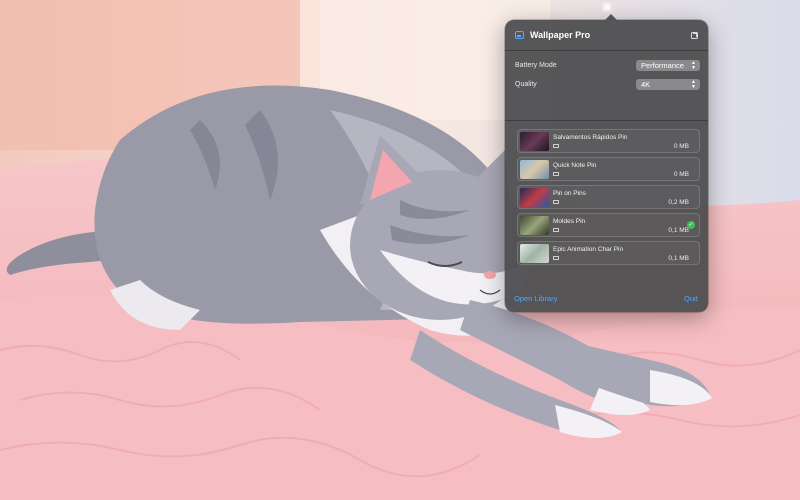 The width and height of the screenshot is (800, 500). Describe the element at coordinates (607, 7) in the screenshot. I see `wallpaper-status-icon: ▣` at that location.